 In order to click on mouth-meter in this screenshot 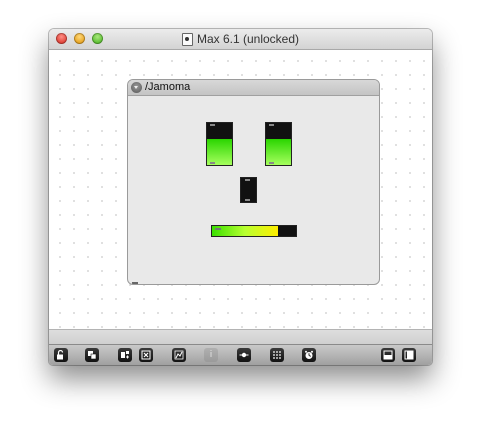, I will do `click(254, 231)`.